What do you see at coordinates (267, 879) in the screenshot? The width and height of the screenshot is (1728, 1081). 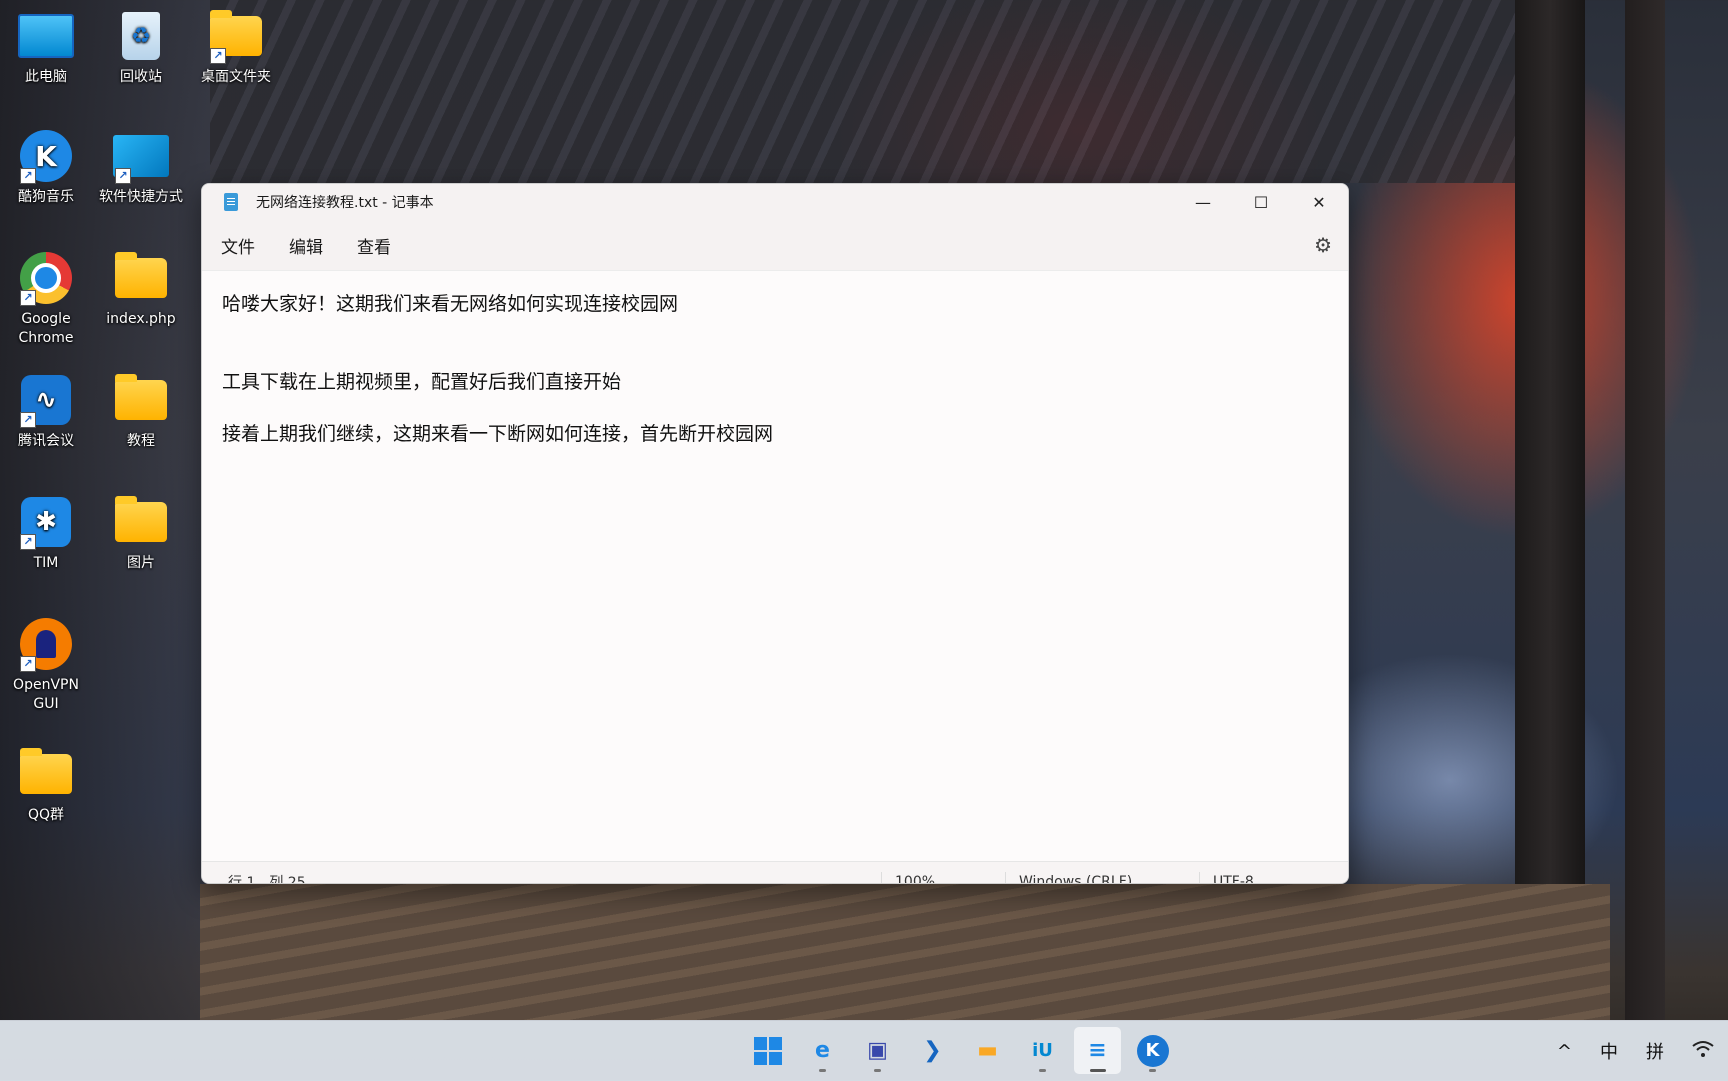 I see `cursor-position: 行 1，列 25` at bounding box center [267, 879].